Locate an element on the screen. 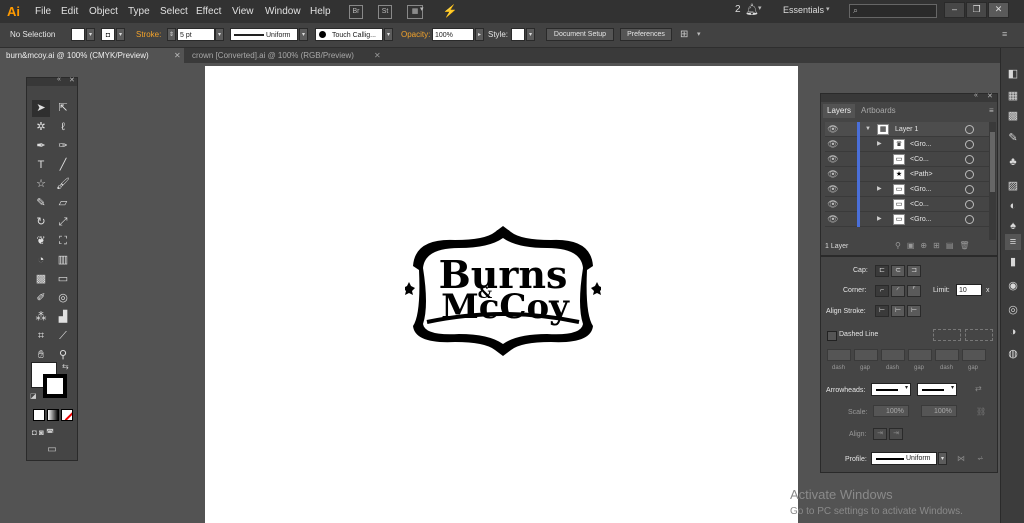 This screenshot has width=1024, height=523. miter-join-button: ⌐ is located at coordinates (882, 291).